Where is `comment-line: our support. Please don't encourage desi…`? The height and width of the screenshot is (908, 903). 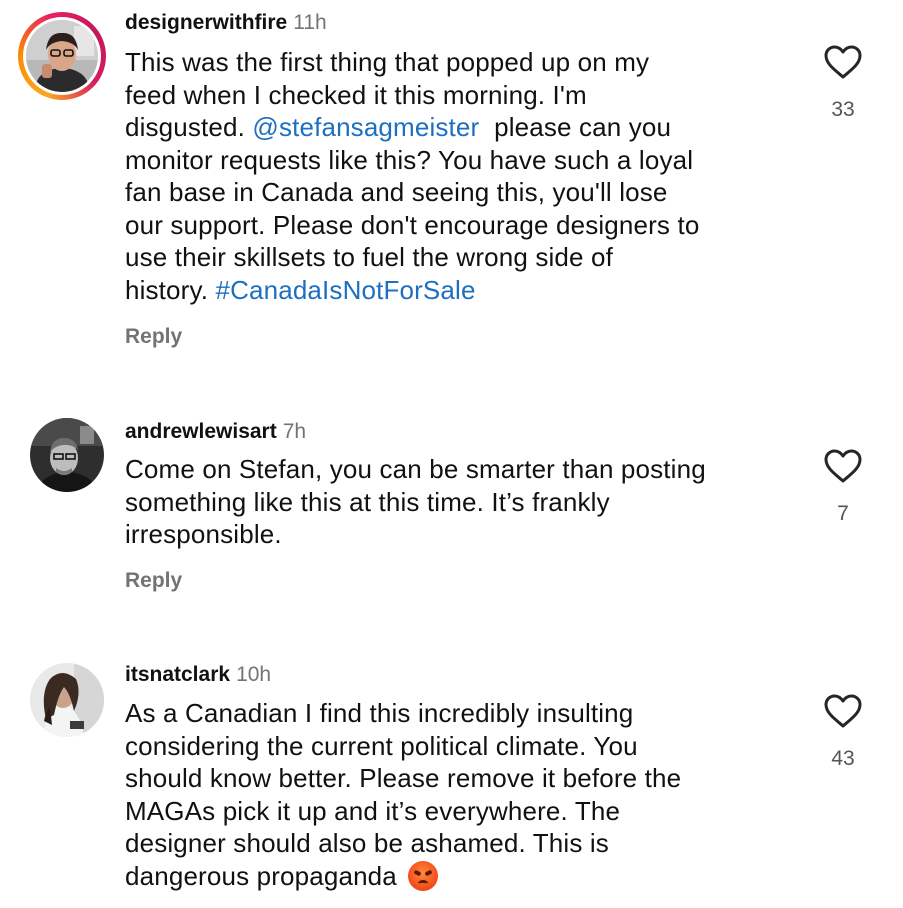 comment-line: our support. Please don't encourage desi… is located at coordinates (412, 224).